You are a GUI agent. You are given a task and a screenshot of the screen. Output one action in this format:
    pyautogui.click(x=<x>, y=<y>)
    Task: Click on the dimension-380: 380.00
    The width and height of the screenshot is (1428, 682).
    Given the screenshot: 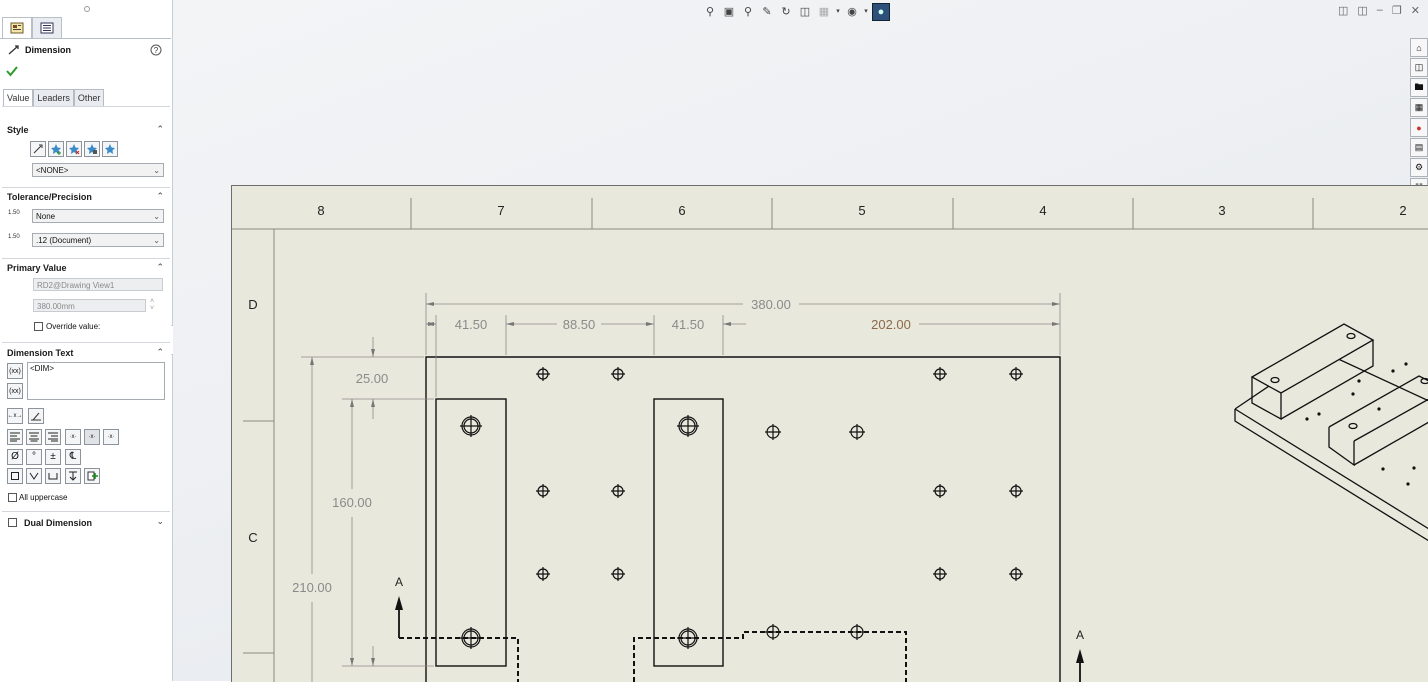 What is the action you would take?
    pyautogui.click(x=771, y=304)
    